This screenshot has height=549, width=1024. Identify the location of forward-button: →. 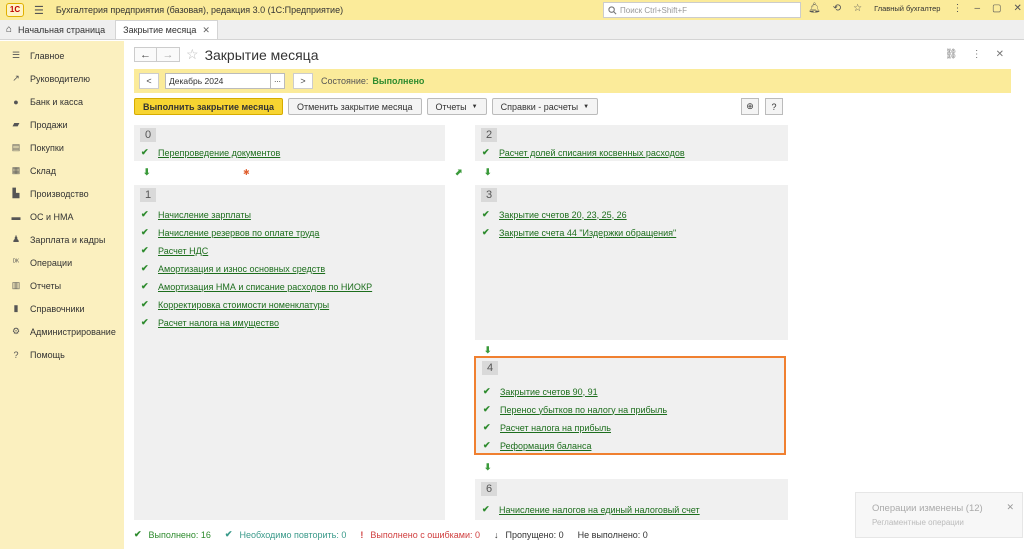
(168, 54).